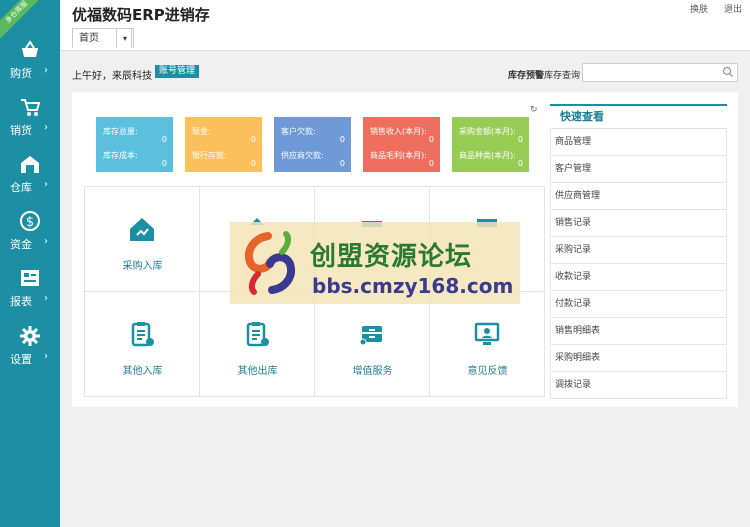 The height and width of the screenshot is (527, 750). I want to click on watermark-title: 创盟资源论坛, so click(391, 257).